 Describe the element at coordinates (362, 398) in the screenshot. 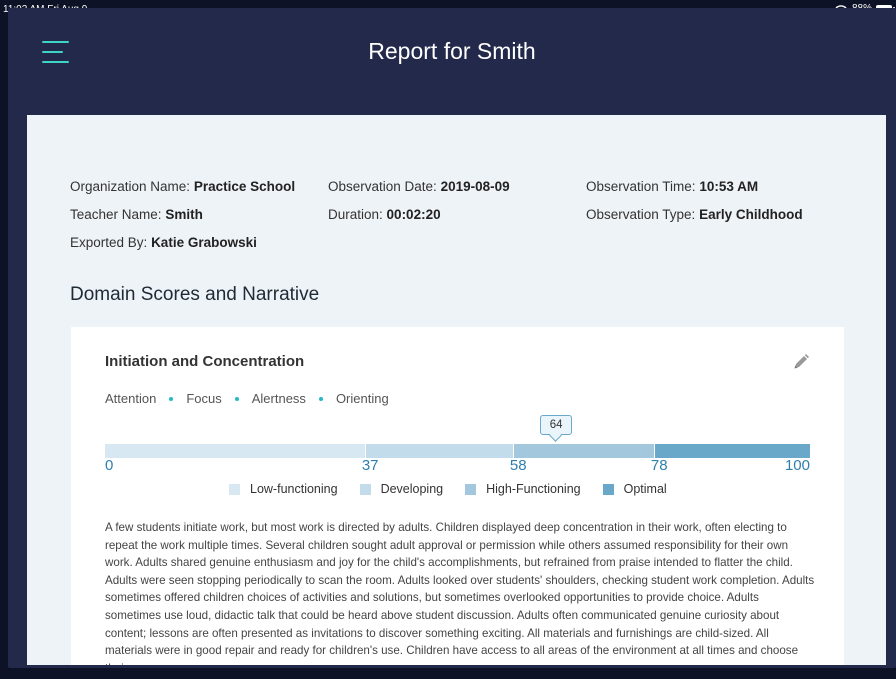

I see `tag-orienting: Orienting` at that location.